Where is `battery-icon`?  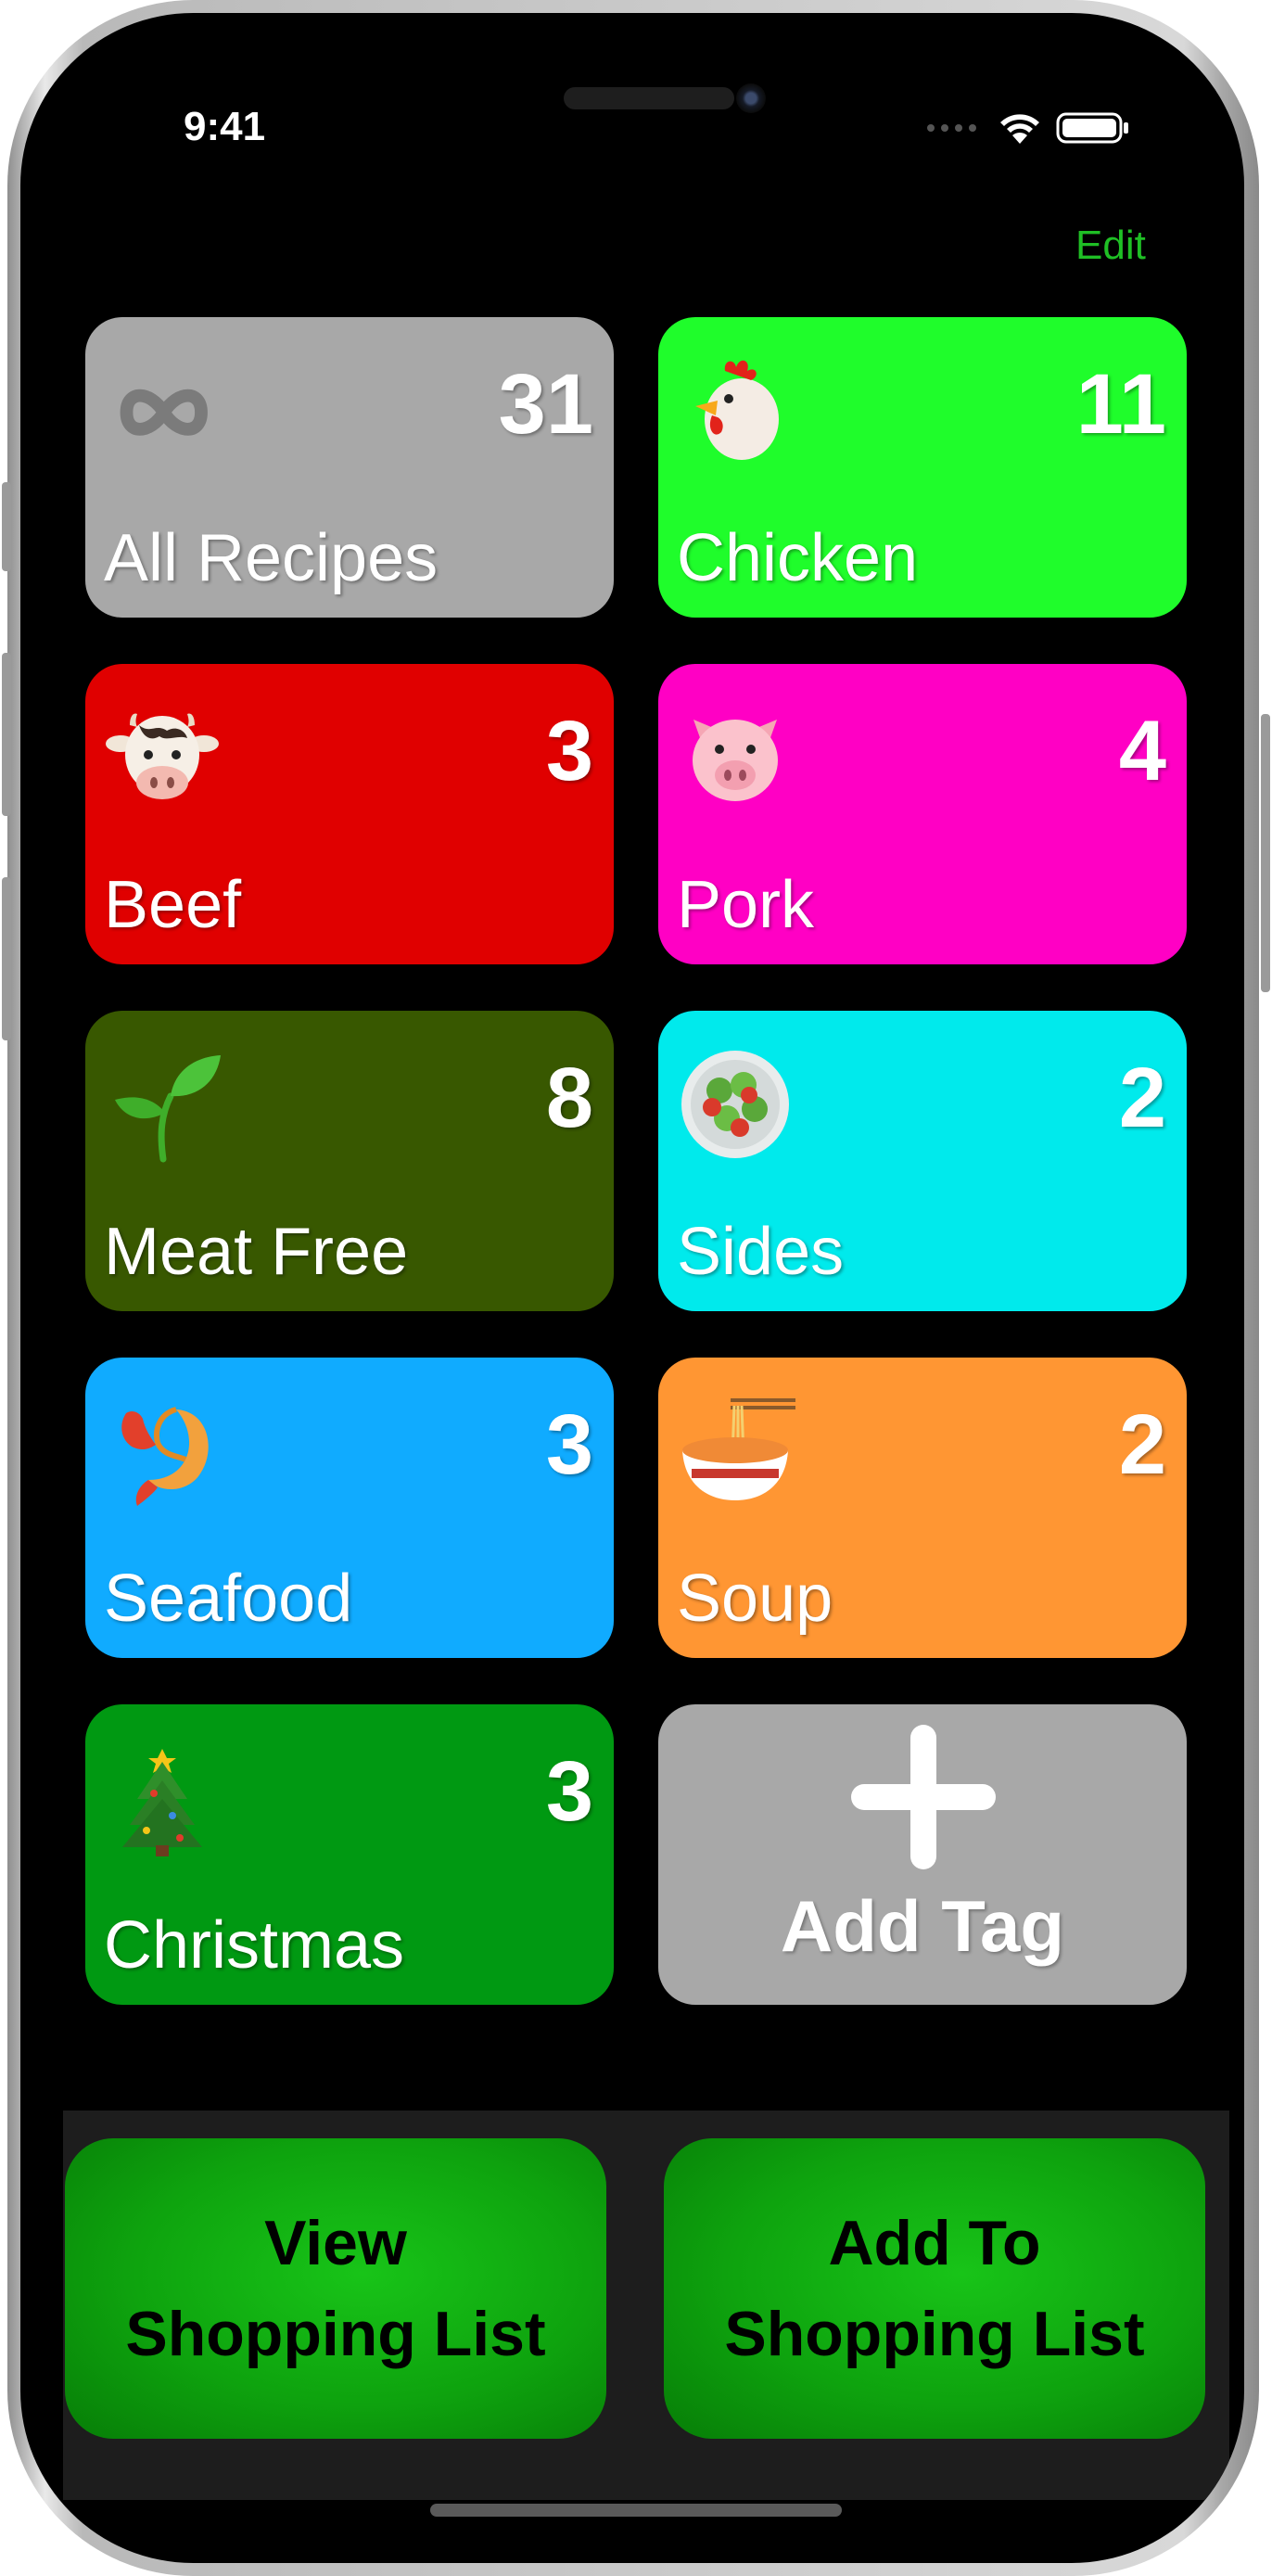
battery-icon is located at coordinates (1092, 128).